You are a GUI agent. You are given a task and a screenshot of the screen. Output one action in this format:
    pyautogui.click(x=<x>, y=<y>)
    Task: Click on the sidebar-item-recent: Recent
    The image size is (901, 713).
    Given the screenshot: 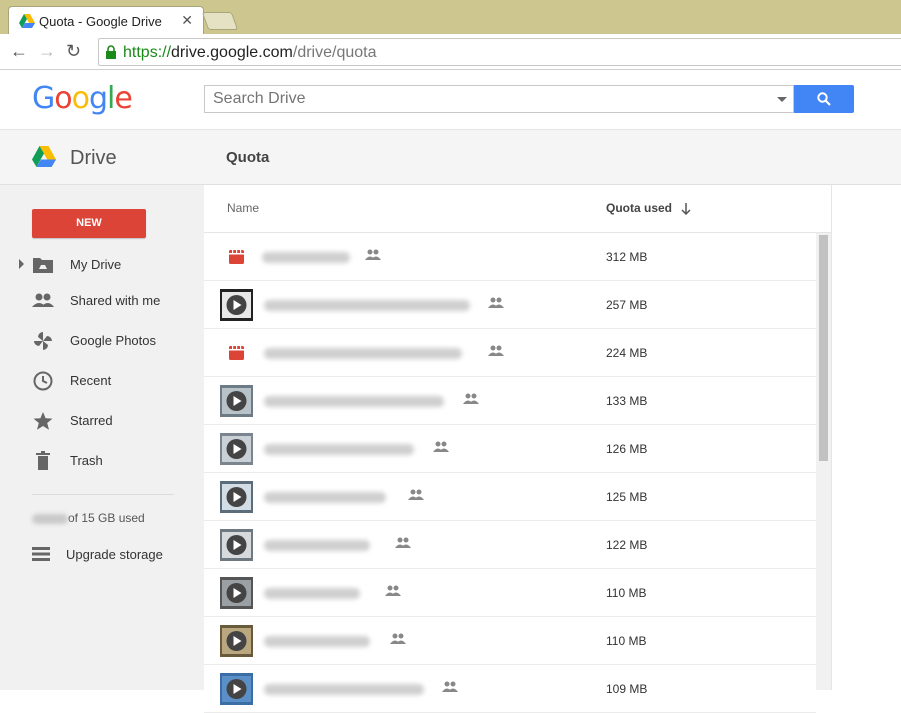 What is the action you would take?
    pyautogui.click(x=102, y=381)
    